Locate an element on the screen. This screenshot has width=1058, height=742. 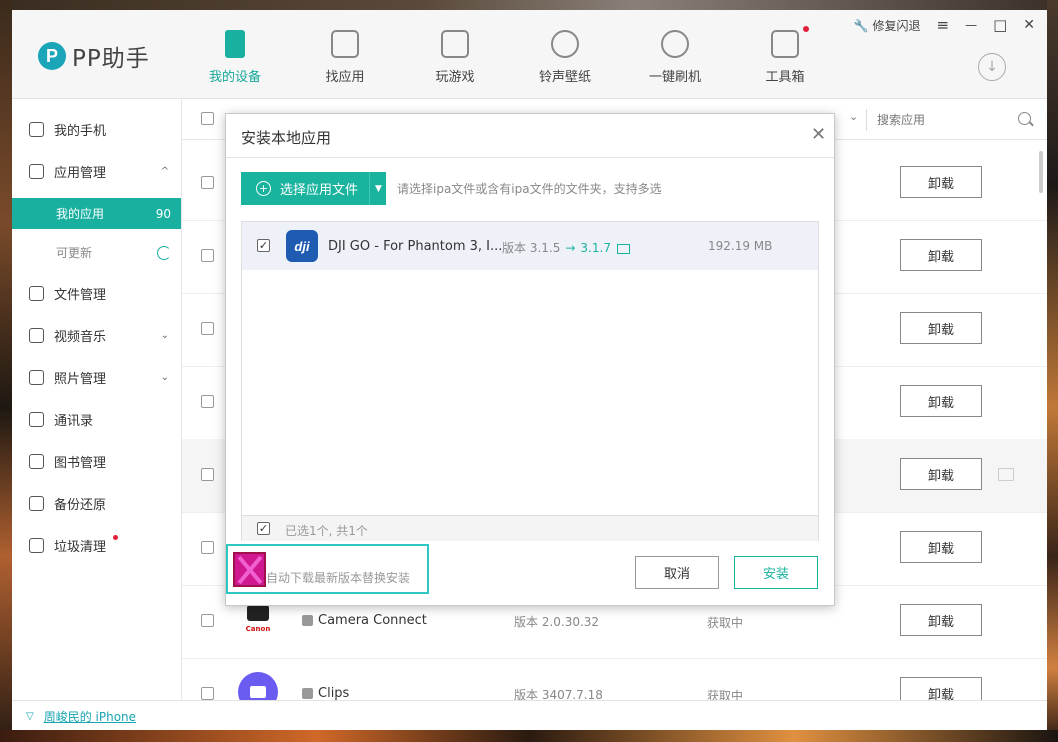
bottom-bar: ▽ 周峻民的 iPhone is located at coordinates (529, 715).